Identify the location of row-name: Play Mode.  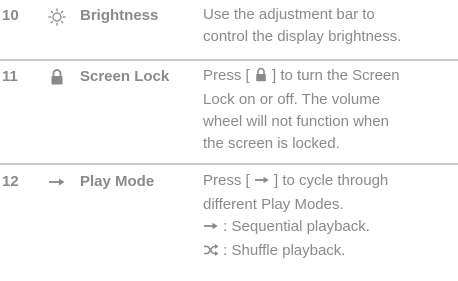
(117, 181).